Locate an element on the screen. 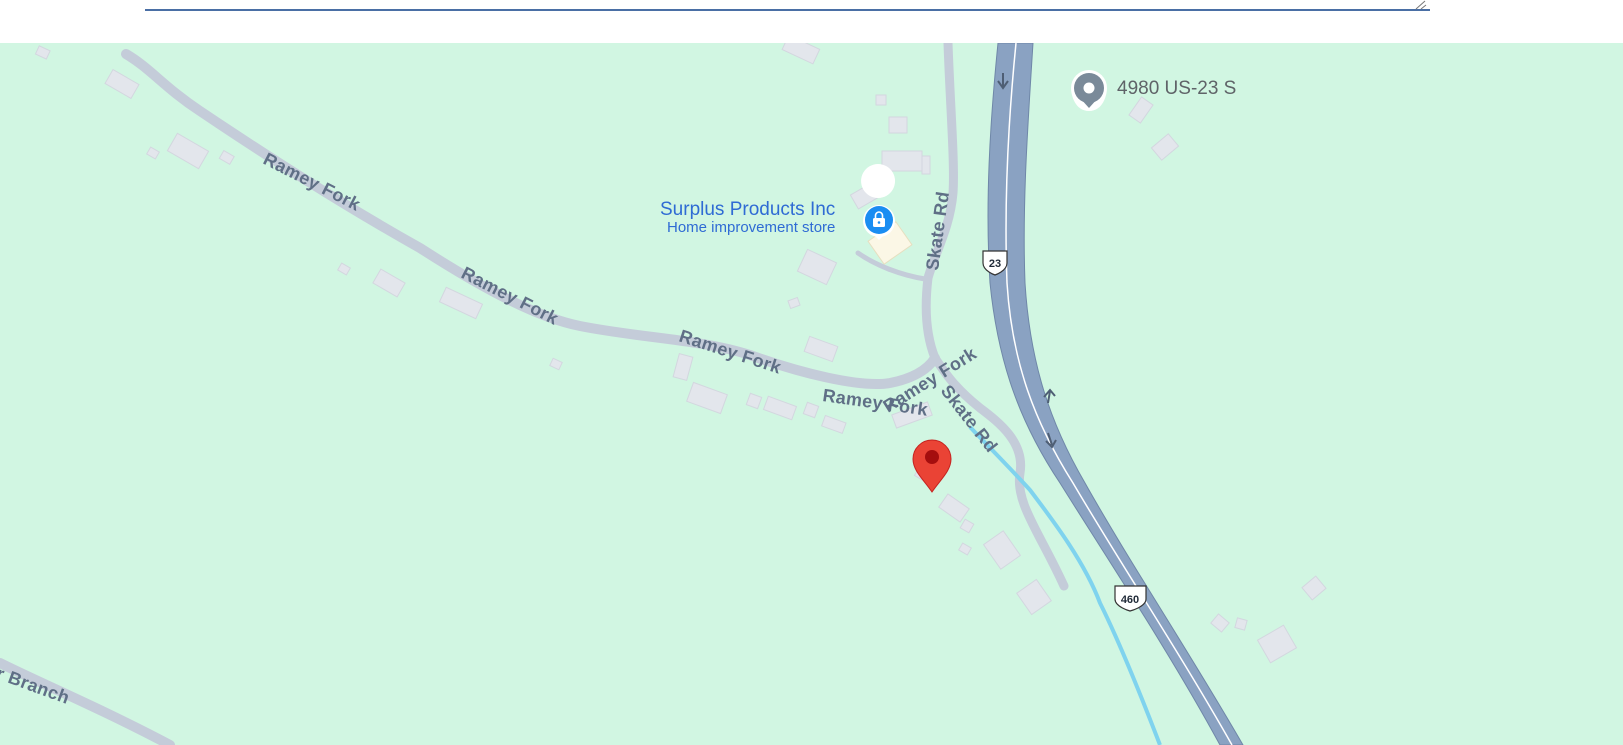  store-category: Home improvement store is located at coordinates (751, 227).